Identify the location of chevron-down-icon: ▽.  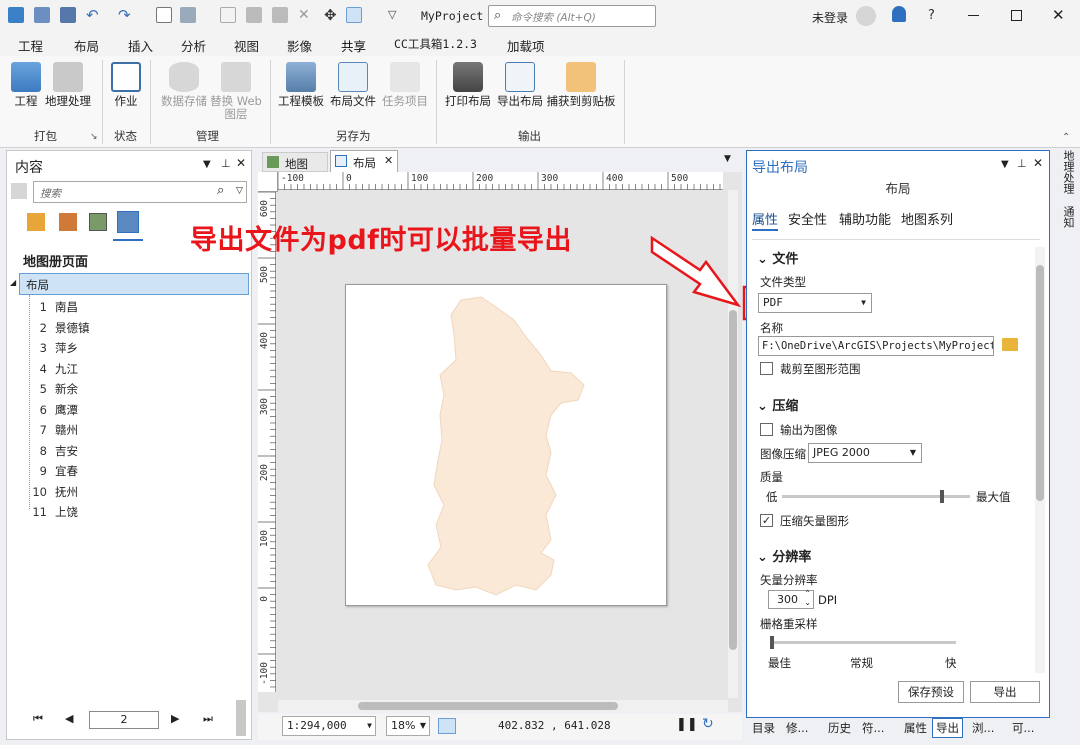
(239, 191).